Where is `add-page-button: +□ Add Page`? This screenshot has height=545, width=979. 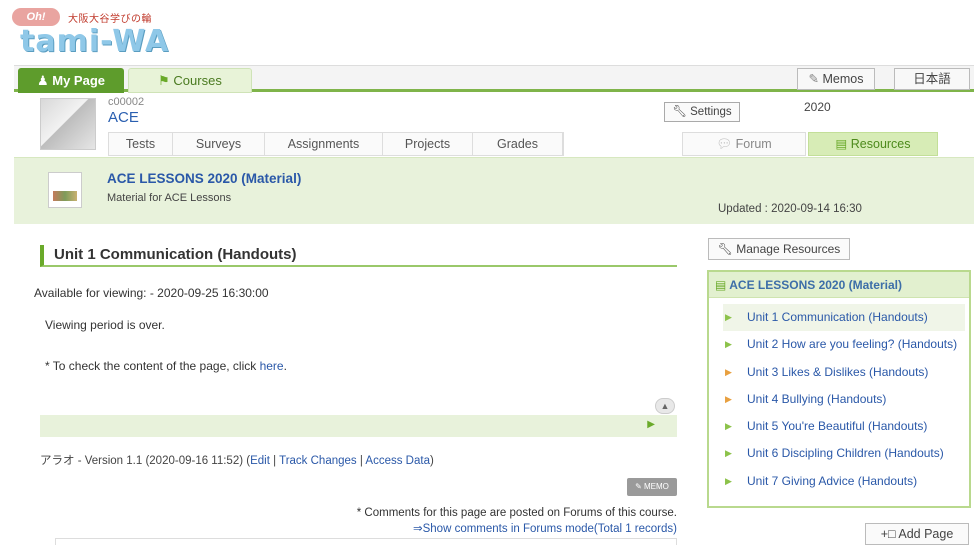 add-page-button: +□ Add Page is located at coordinates (917, 534).